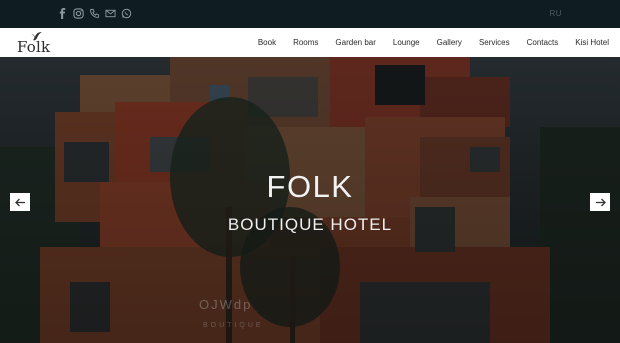 Image resolution: width=620 pixels, height=343 pixels. I want to click on nav-item-garden-bar: Garden bar, so click(355, 42).